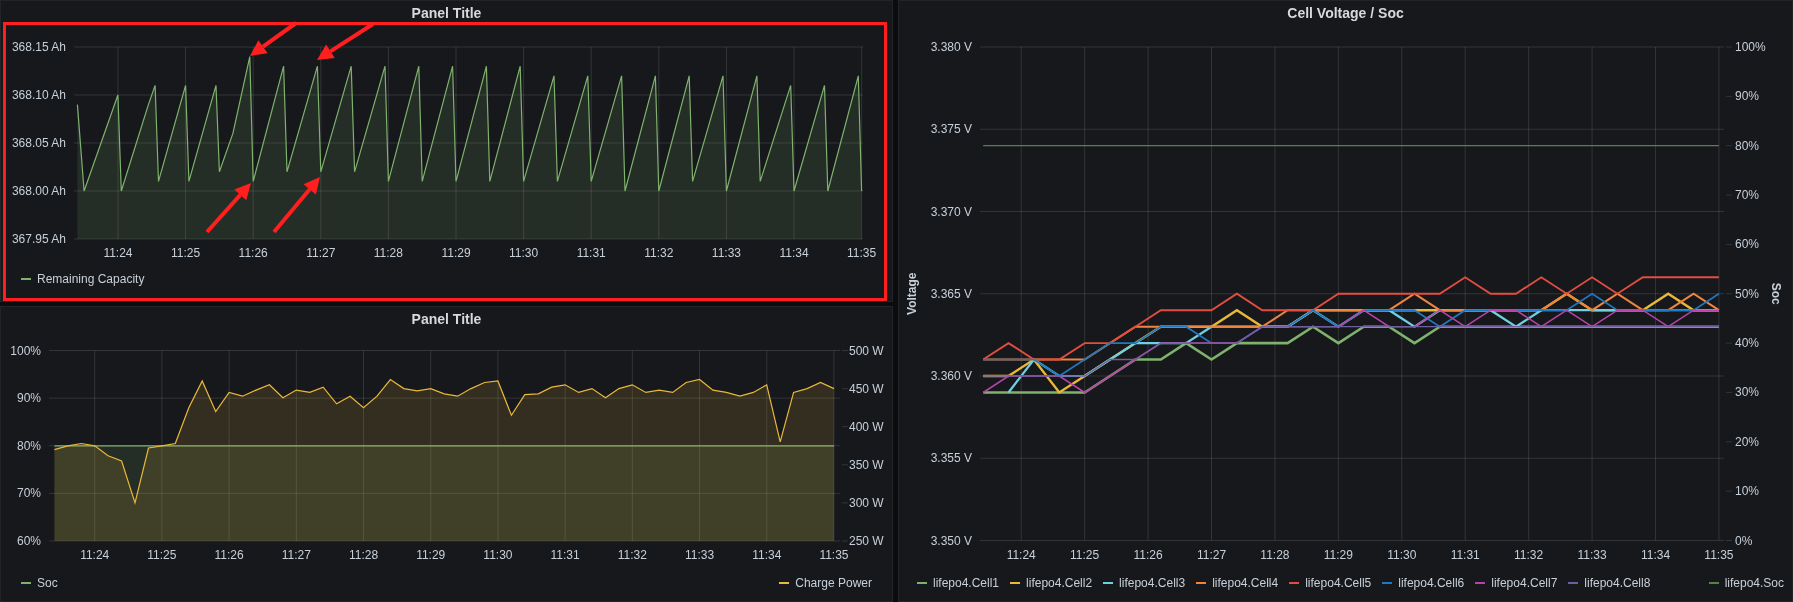  I want to click on axis-title: Soc, so click(1776, 293).